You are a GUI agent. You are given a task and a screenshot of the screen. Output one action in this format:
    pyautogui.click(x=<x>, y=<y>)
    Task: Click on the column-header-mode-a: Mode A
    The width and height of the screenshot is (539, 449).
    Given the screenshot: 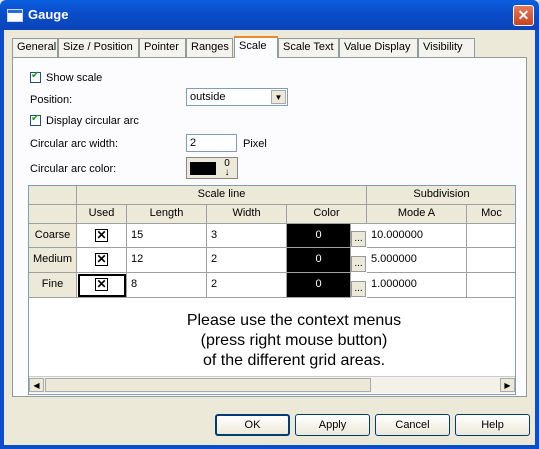 What is the action you would take?
    pyautogui.click(x=417, y=214)
    